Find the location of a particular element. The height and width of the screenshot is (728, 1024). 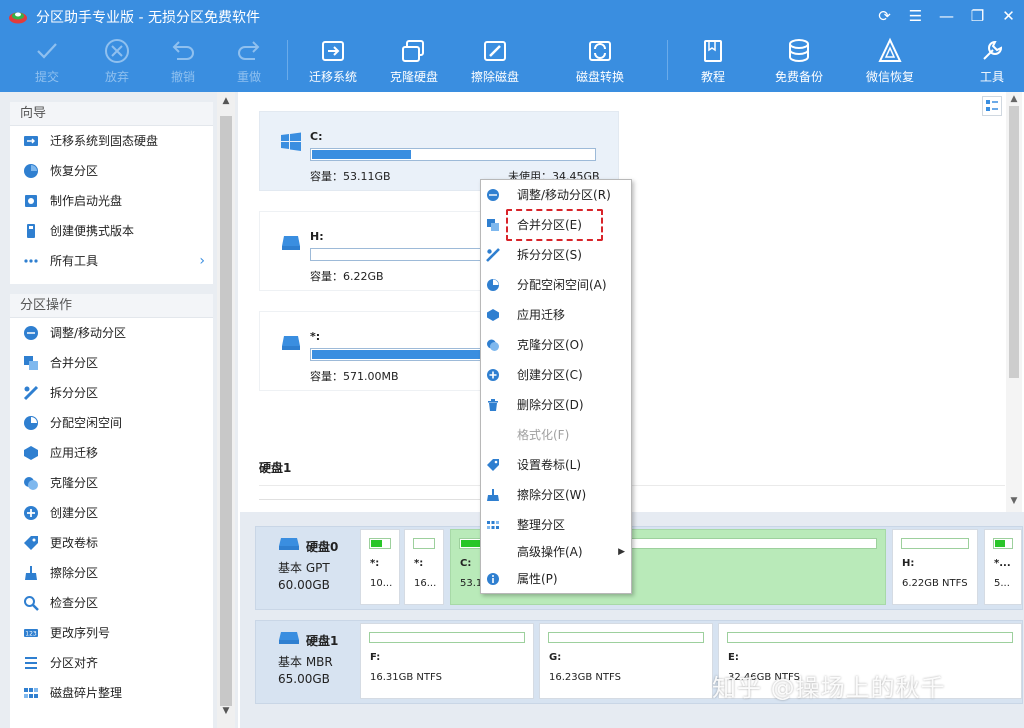

sidebar-item-allocate-space: 分配空闲空间 is located at coordinates (111, 423).